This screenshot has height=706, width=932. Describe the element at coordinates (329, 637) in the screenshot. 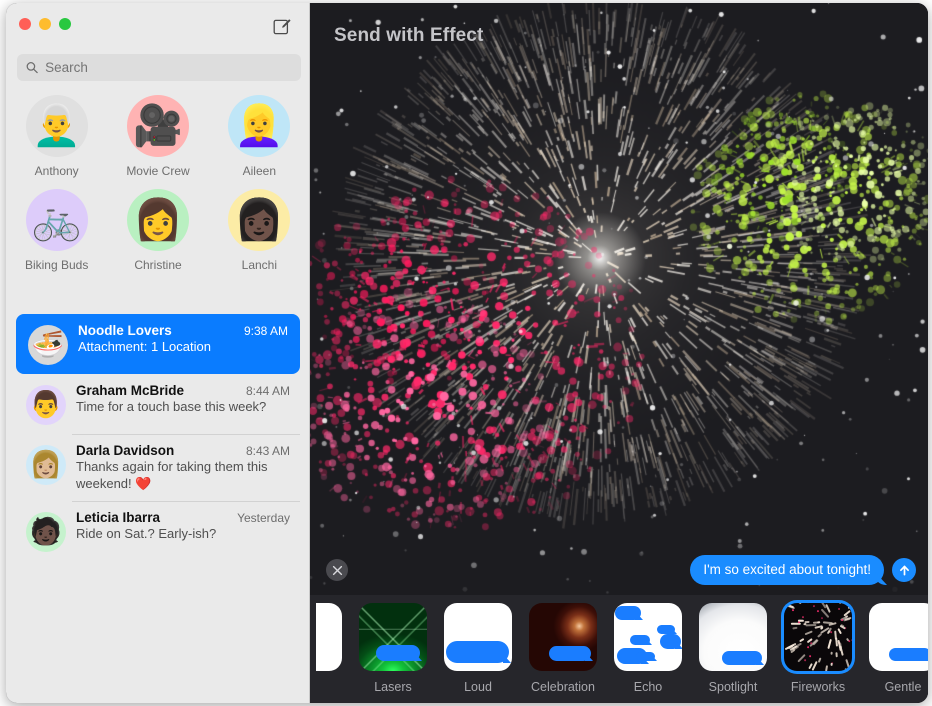

I see `effect-option-partial` at that location.